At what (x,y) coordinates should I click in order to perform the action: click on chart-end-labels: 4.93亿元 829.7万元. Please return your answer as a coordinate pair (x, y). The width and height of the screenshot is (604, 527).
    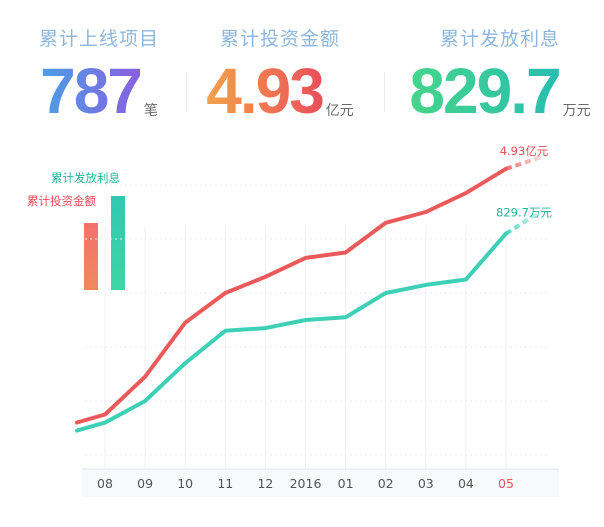
    Looking at the image, I should click on (524, 182).